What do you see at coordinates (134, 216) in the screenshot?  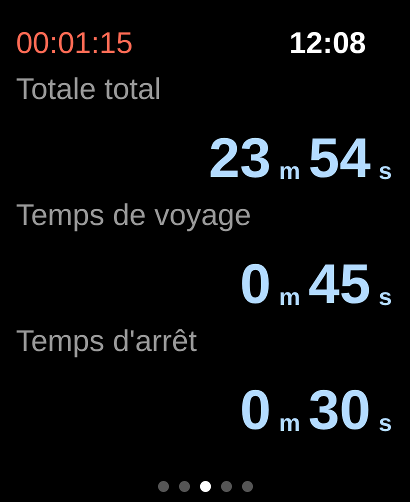 I see `metric-label: Temps de voyage` at bounding box center [134, 216].